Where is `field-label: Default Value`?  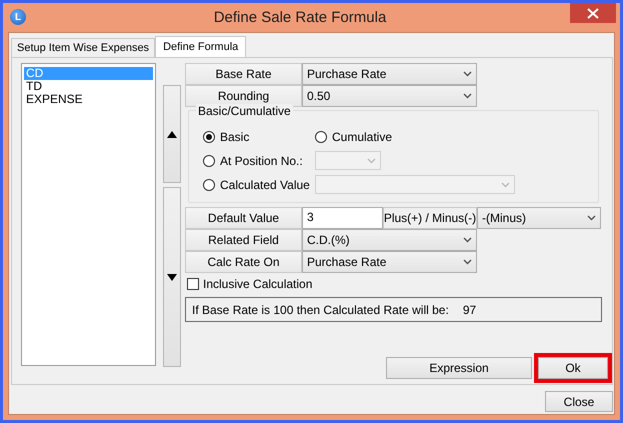 field-label: Default Value is located at coordinates (243, 218).